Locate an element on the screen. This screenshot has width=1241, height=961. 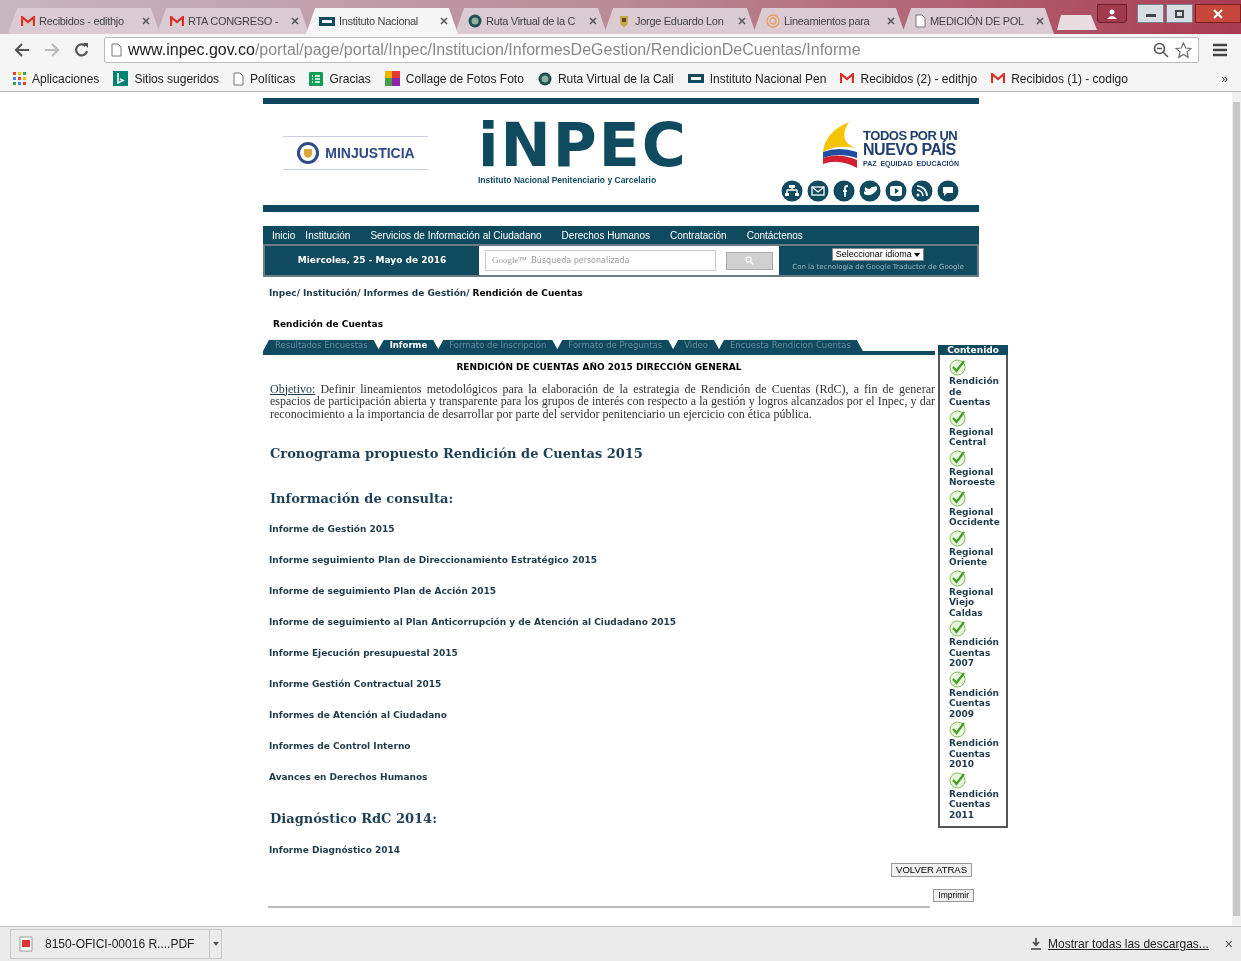
nav-link: Servicios de Información al Ciudadano is located at coordinates (456, 235).